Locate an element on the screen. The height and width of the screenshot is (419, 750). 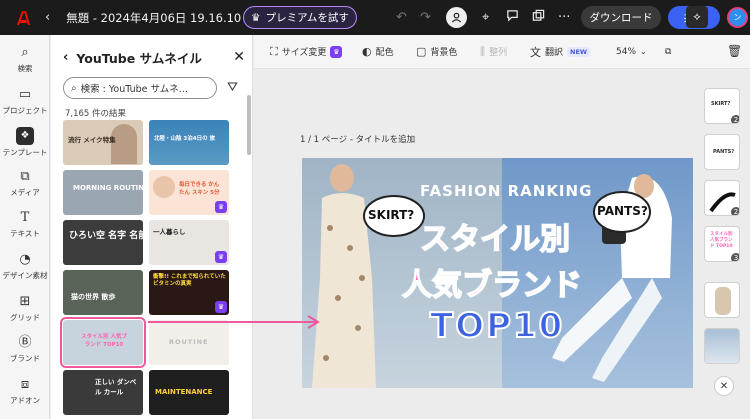
download-button: ダウンロード is located at coordinates (621, 17).